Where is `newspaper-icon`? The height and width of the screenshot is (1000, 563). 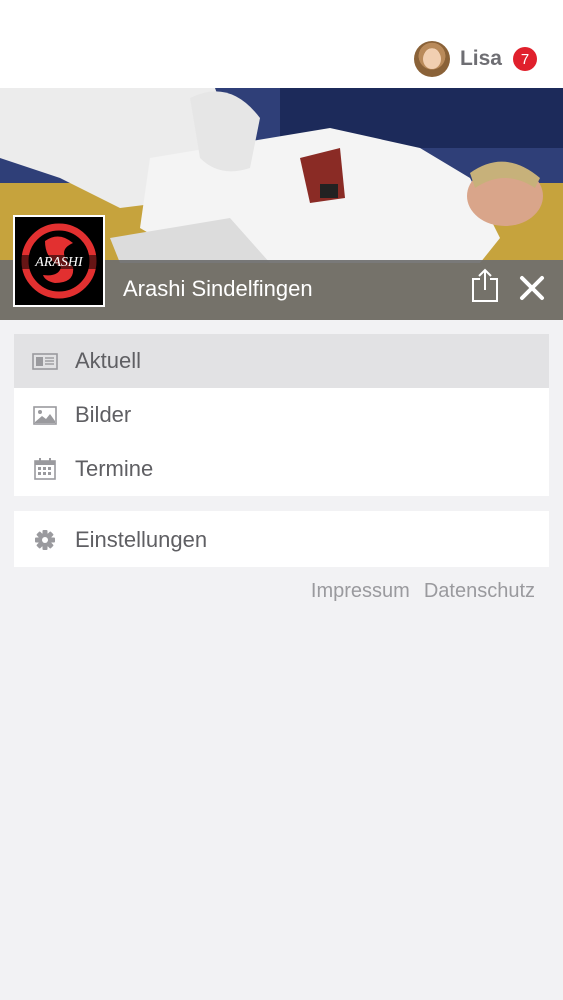 newspaper-icon is located at coordinates (45, 361).